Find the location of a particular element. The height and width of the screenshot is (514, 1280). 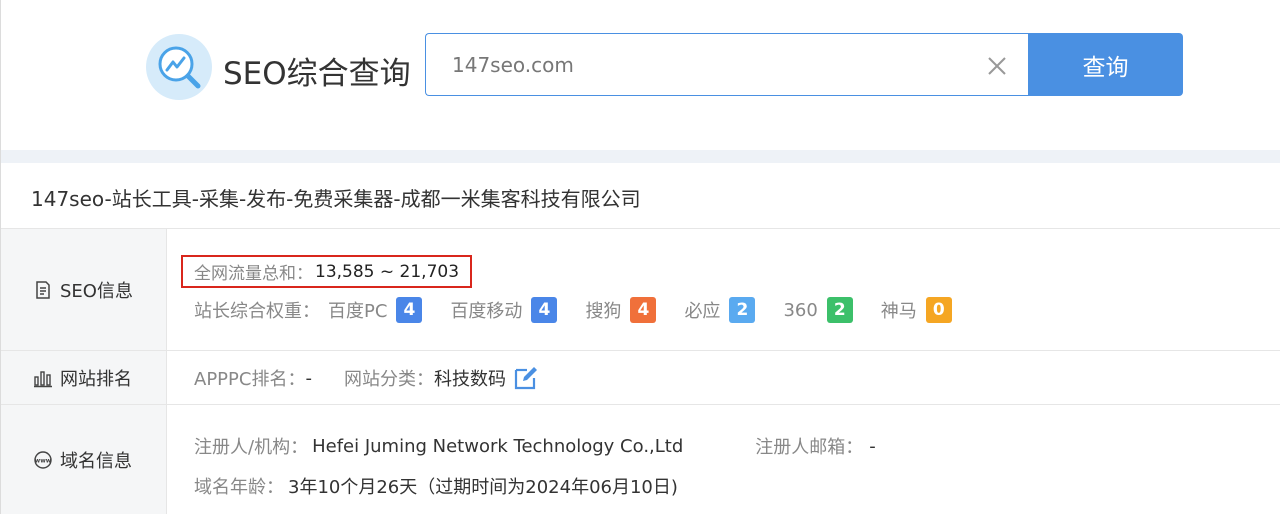

age-label: 域名年龄： is located at coordinates (239, 487).